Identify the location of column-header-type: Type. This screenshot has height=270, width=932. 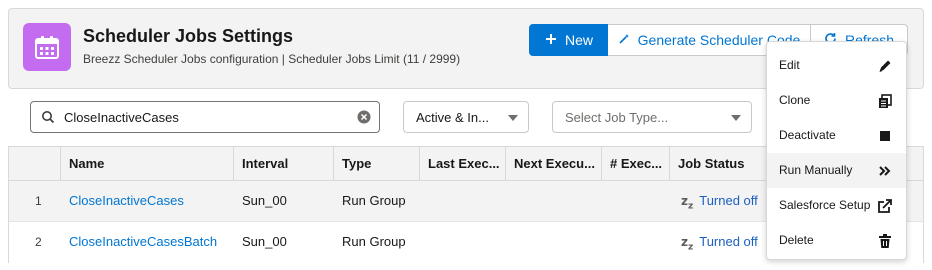
(377, 164).